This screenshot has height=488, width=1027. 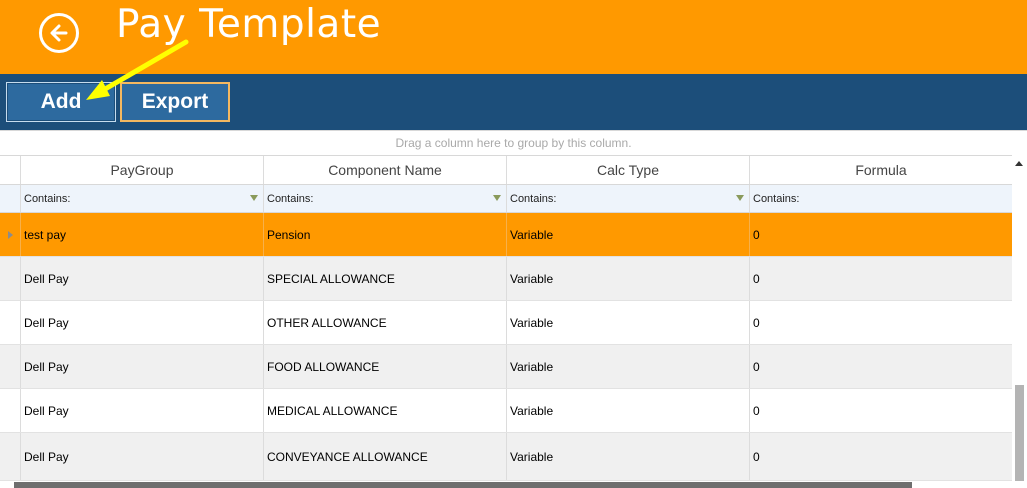 What do you see at coordinates (385, 366) in the screenshot?
I see `cell-component-name: FOOD ALLOWANCE` at bounding box center [385, 366].